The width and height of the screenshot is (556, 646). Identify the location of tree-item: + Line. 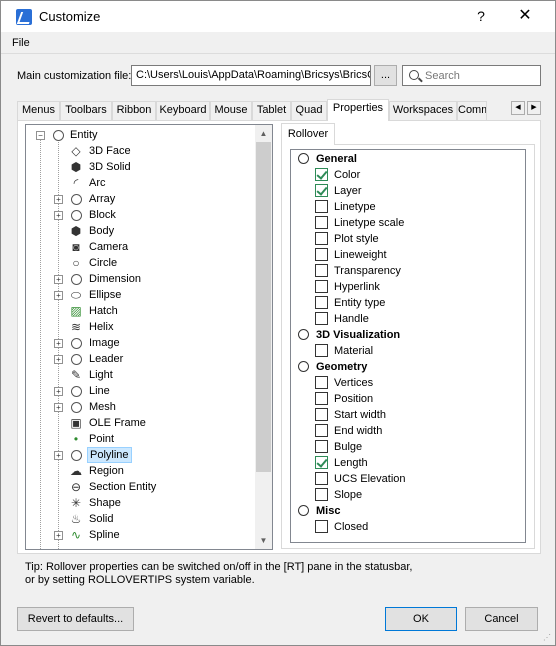
(141, 391).